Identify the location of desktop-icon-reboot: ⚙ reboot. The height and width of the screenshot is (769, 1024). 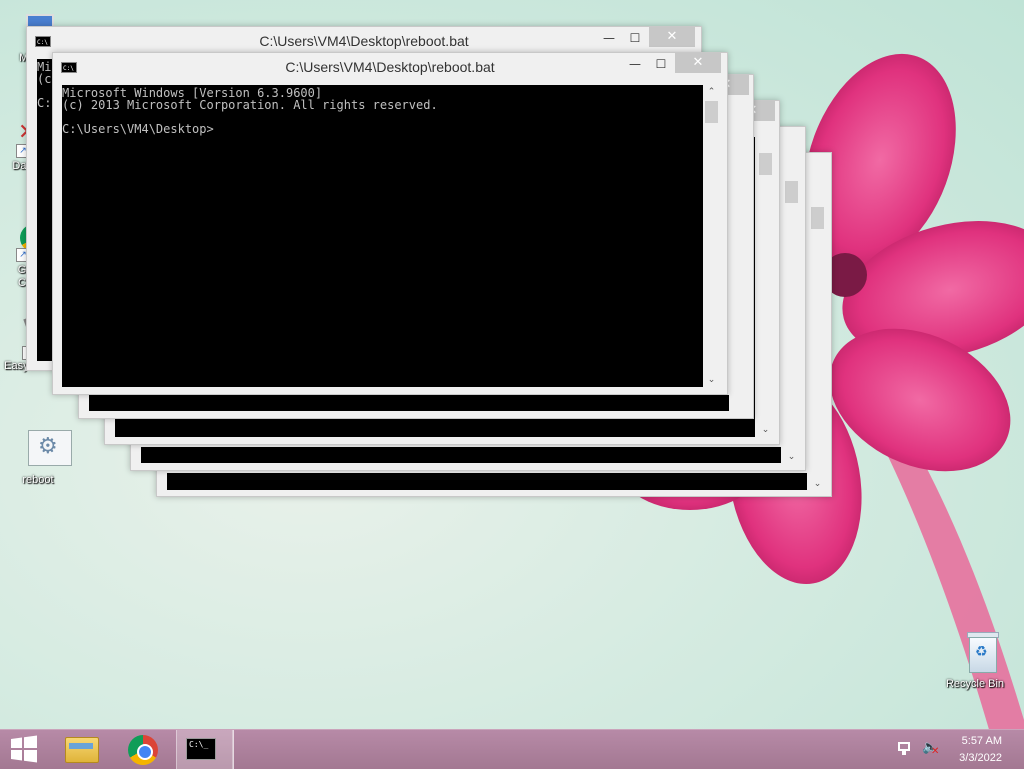
(39, 457).